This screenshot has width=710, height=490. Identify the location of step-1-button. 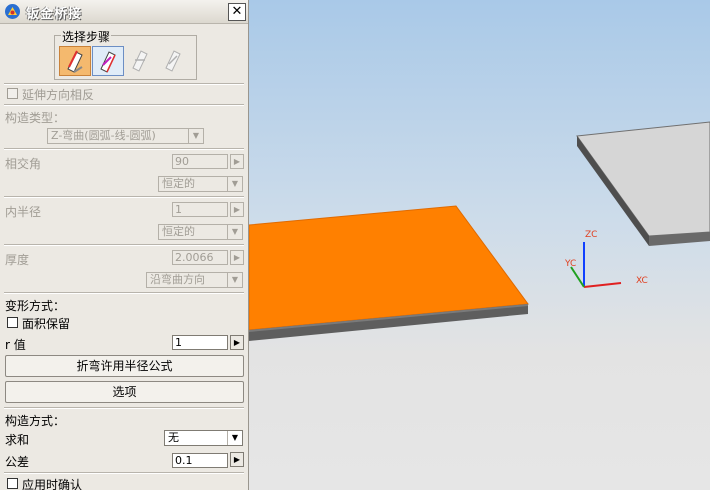
(75, 61).